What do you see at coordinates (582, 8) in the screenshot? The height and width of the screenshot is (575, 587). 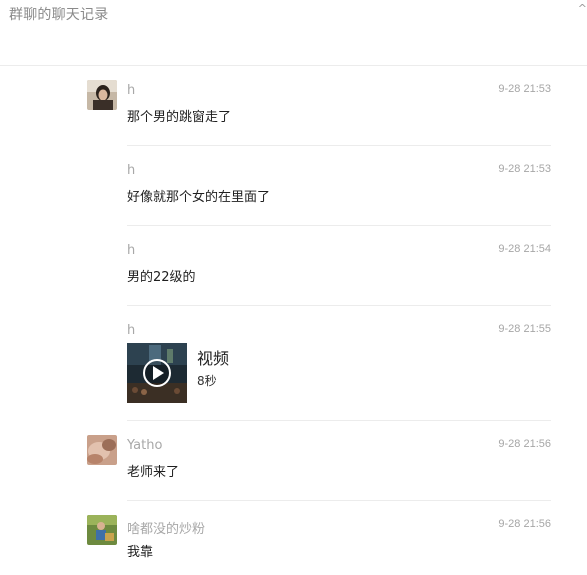 I see `collapse-icon: ^` at bounding box center [582, 8].